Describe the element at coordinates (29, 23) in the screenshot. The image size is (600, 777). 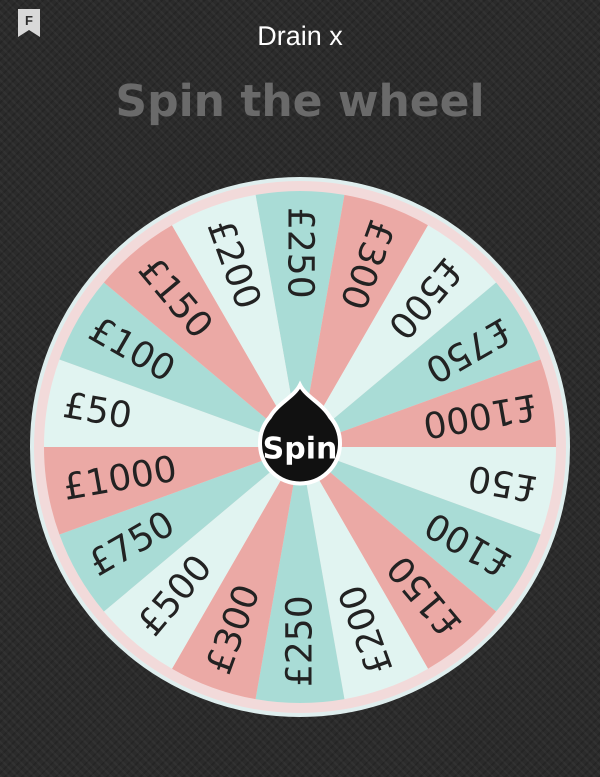
I see `bookmark-badge-icon: F` at that location.